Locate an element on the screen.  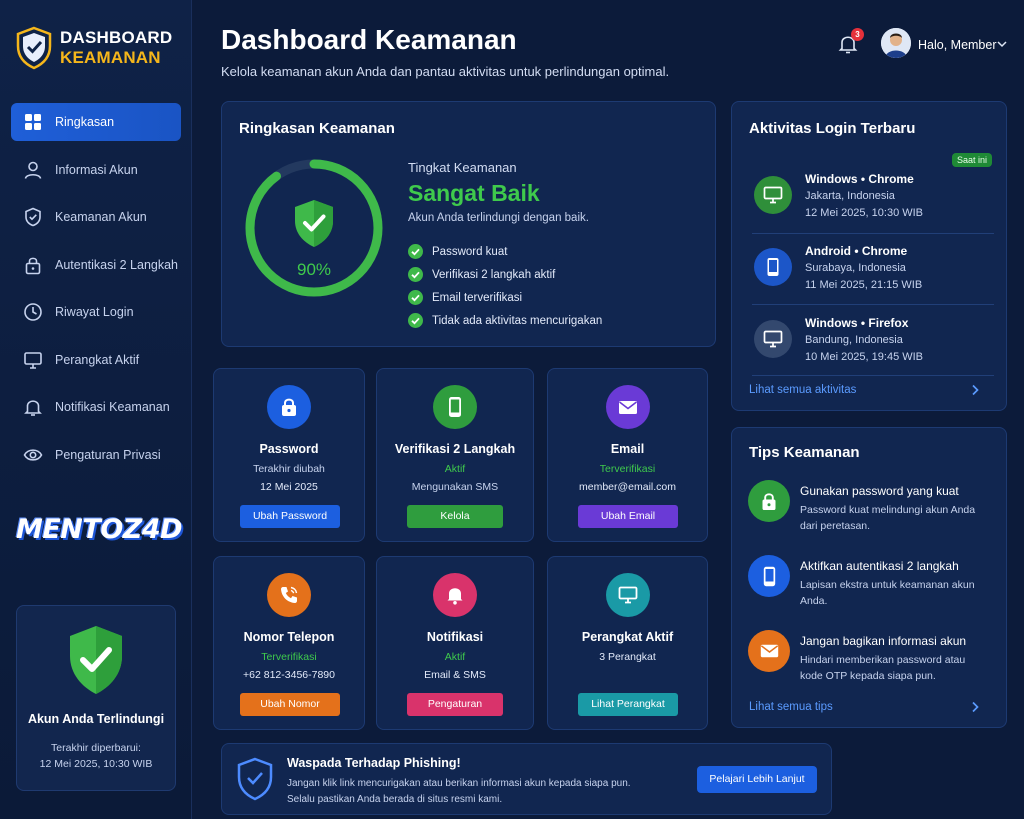
sidebar-item-label: Notifikasi Keamanan is located at coordinates (112, 407).